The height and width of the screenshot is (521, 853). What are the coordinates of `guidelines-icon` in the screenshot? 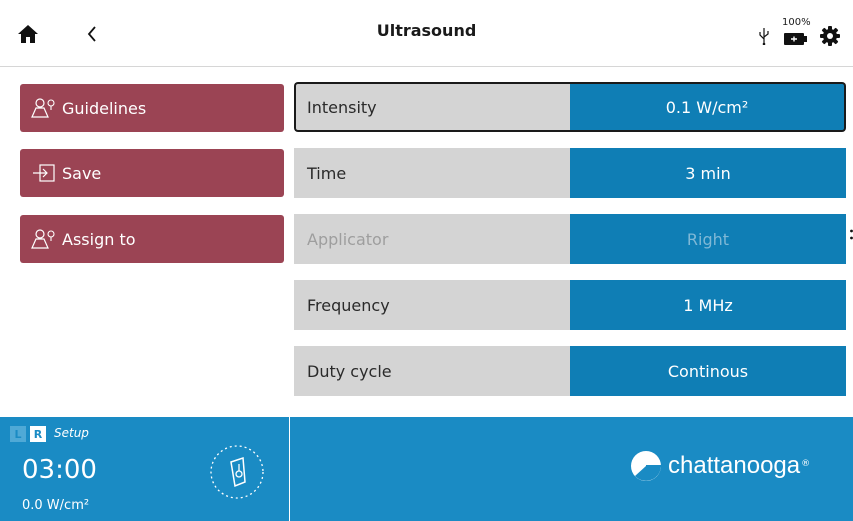 It's located at (43, 108).